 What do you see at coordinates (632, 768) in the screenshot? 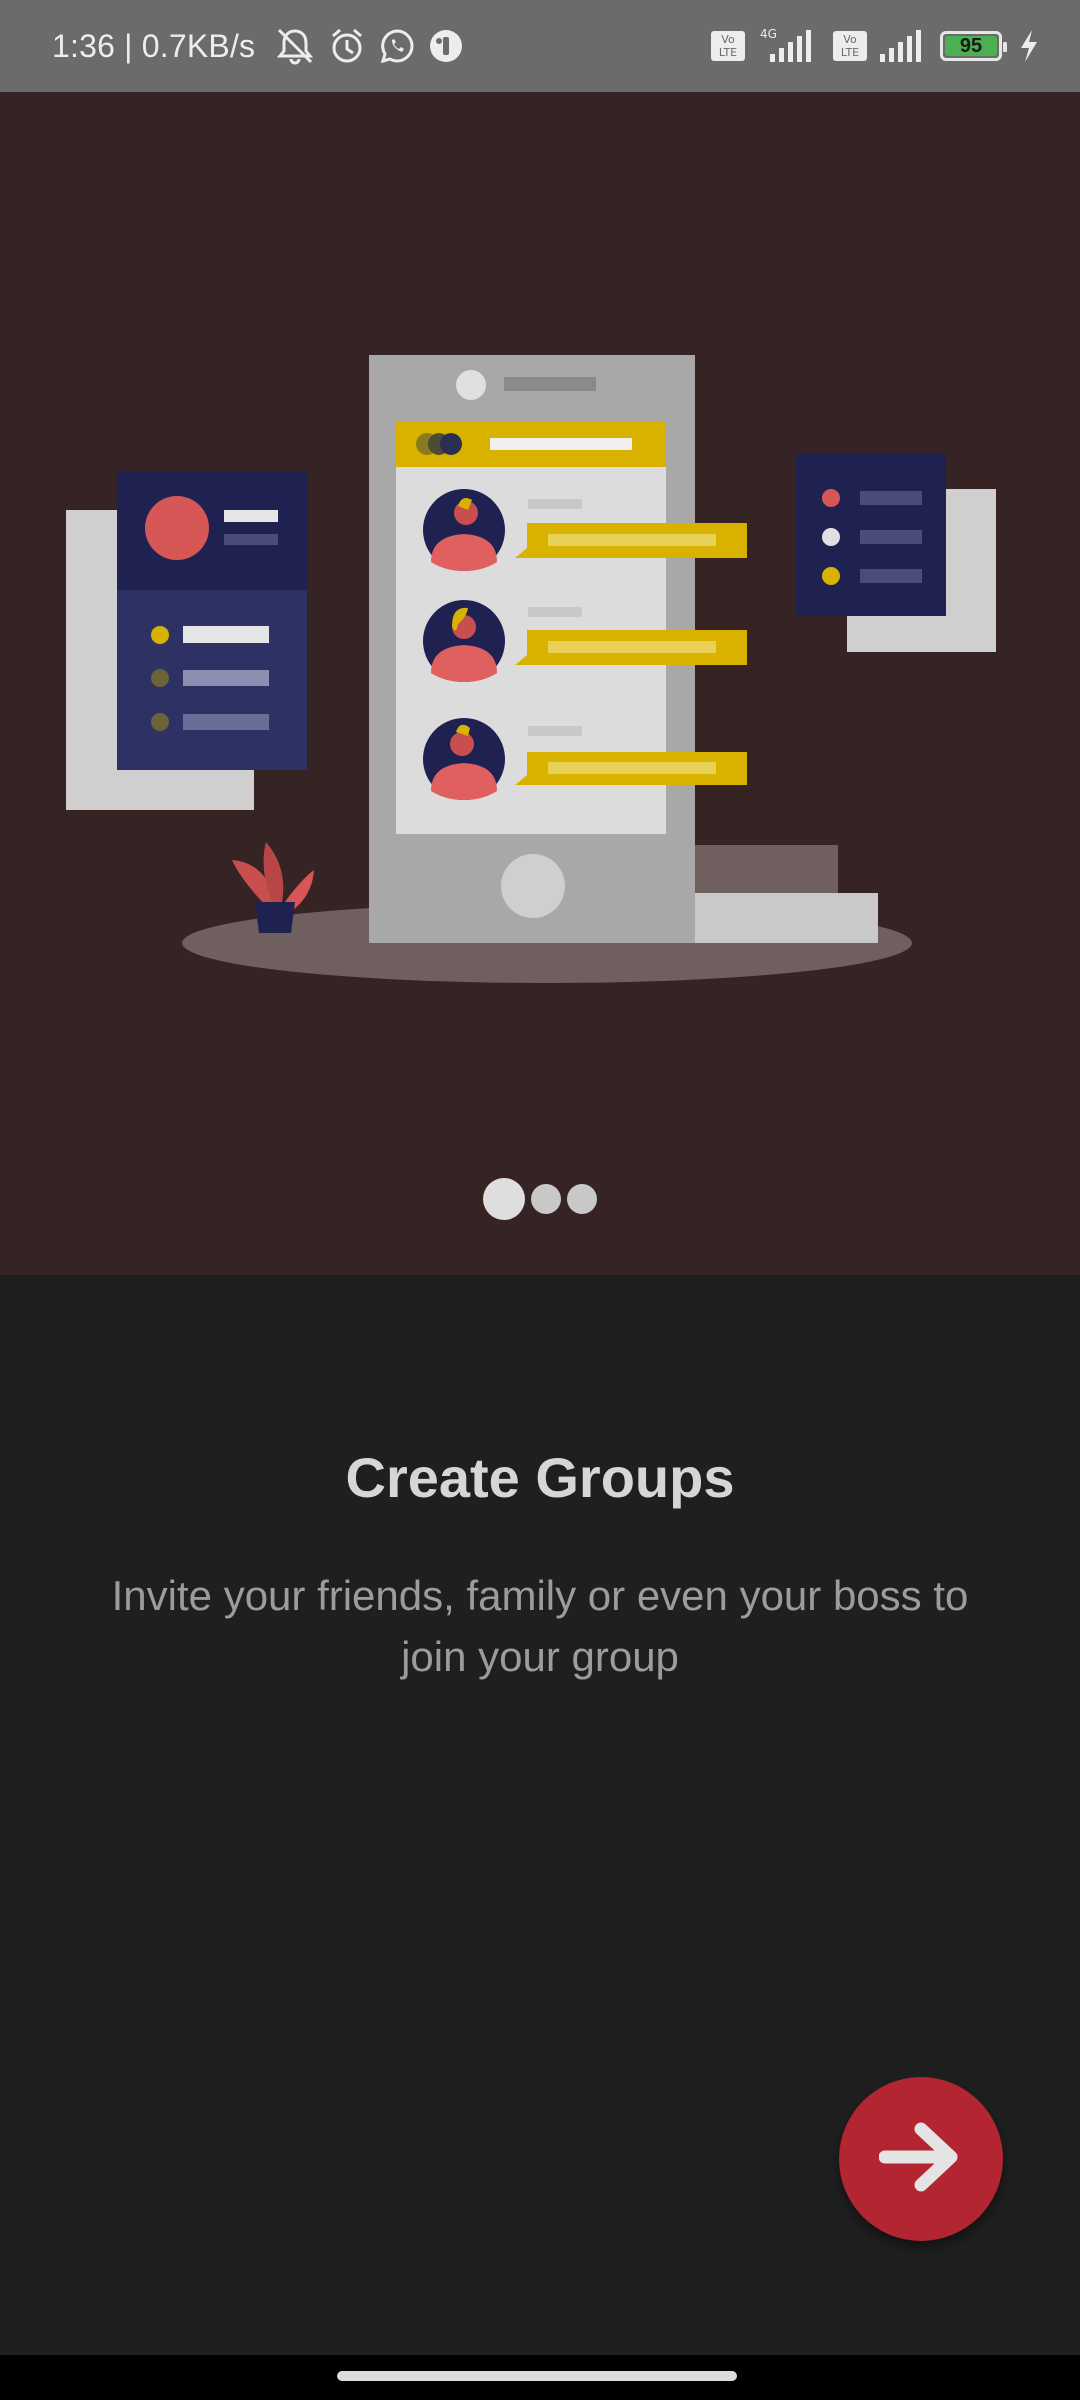
I see `chat-bubble-3-line` at bounding box center [632, 768].